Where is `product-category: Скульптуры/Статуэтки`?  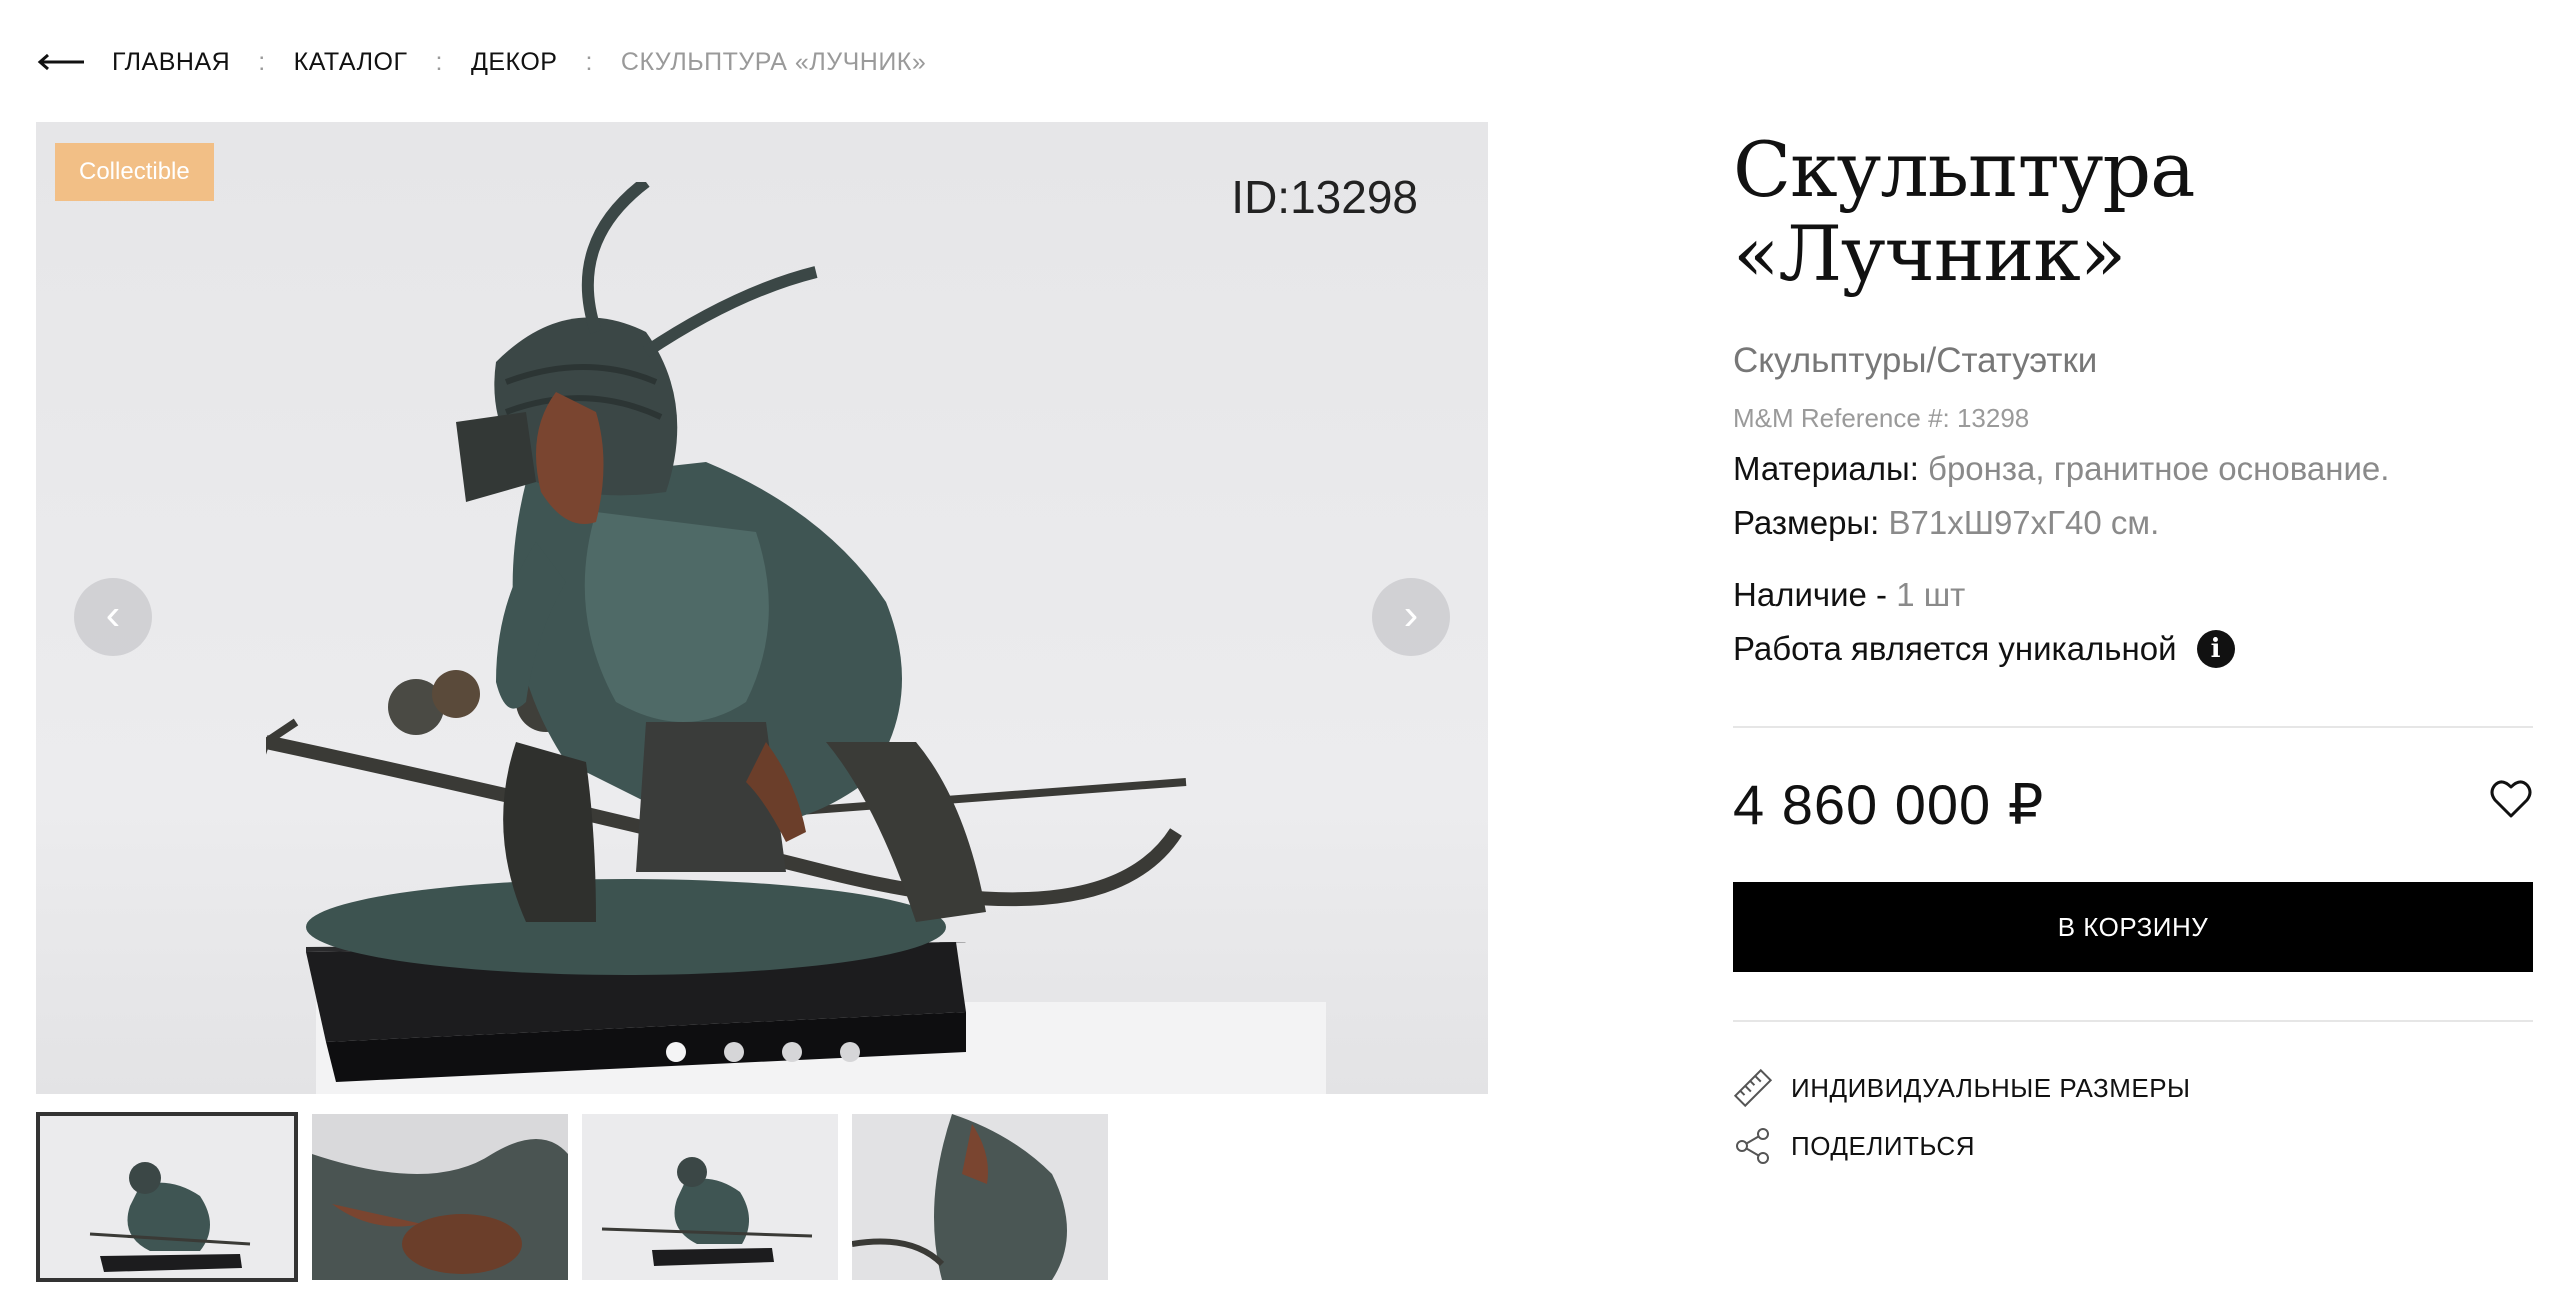 product-category: Скульптуры/Статуэтки is located at coordinates (1915, 361).